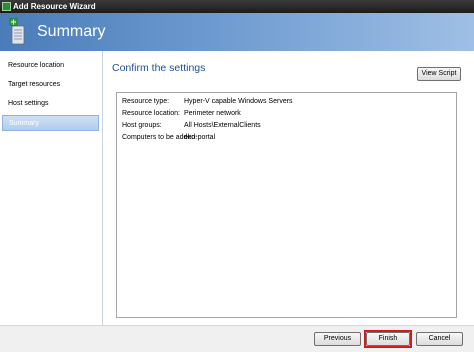 The width and height of the screenshot is (474, 352). I want to click on server-add-icon, so click(17, 31).